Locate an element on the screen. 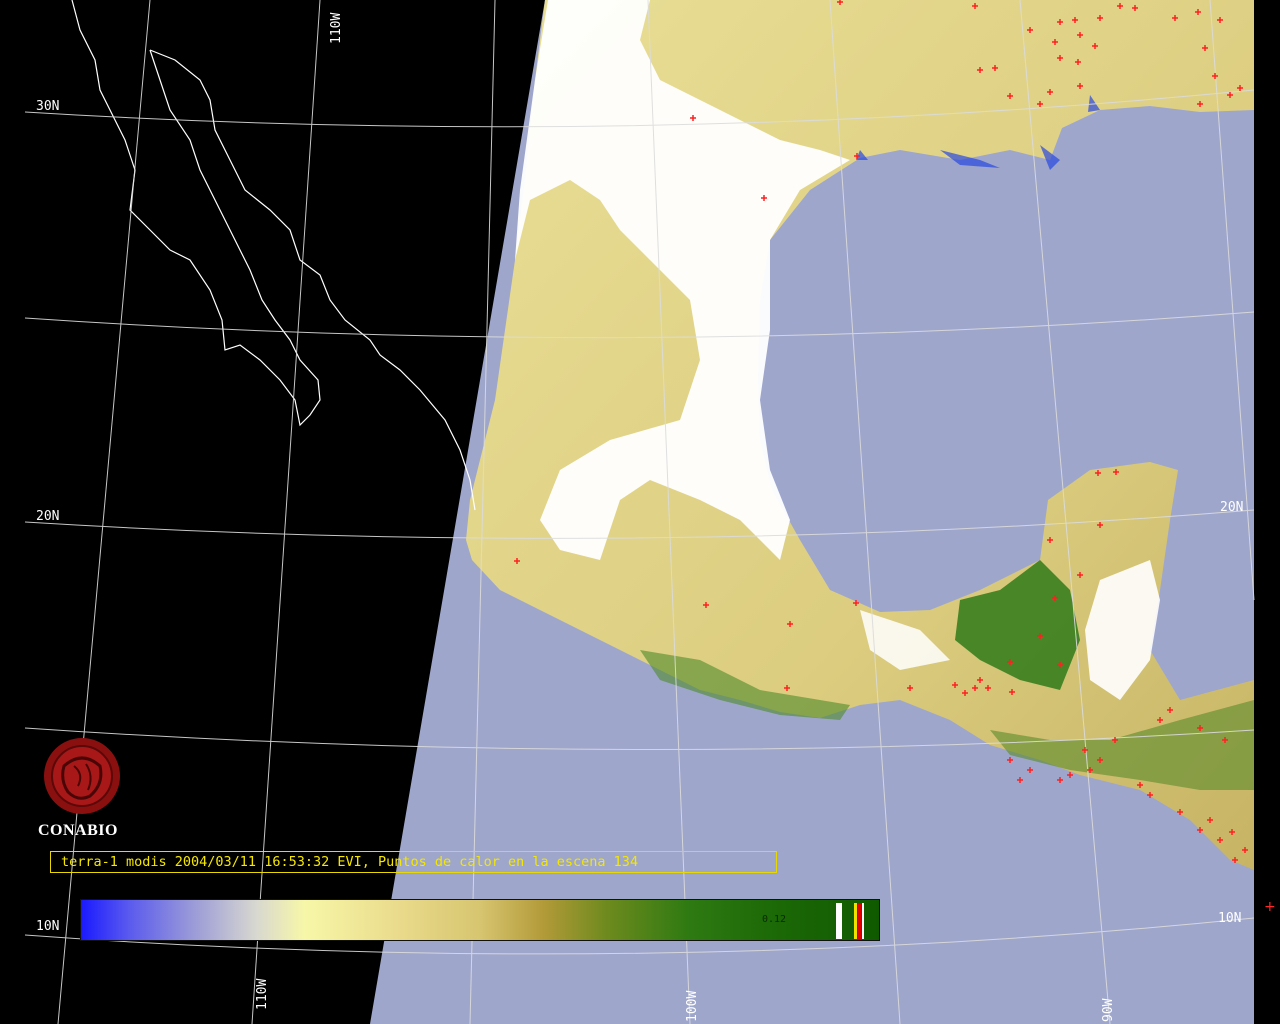 The height and width of the screenshot is (1024, 1280). evi-colorbar: 0.12 is located at coordinates (480, 920).